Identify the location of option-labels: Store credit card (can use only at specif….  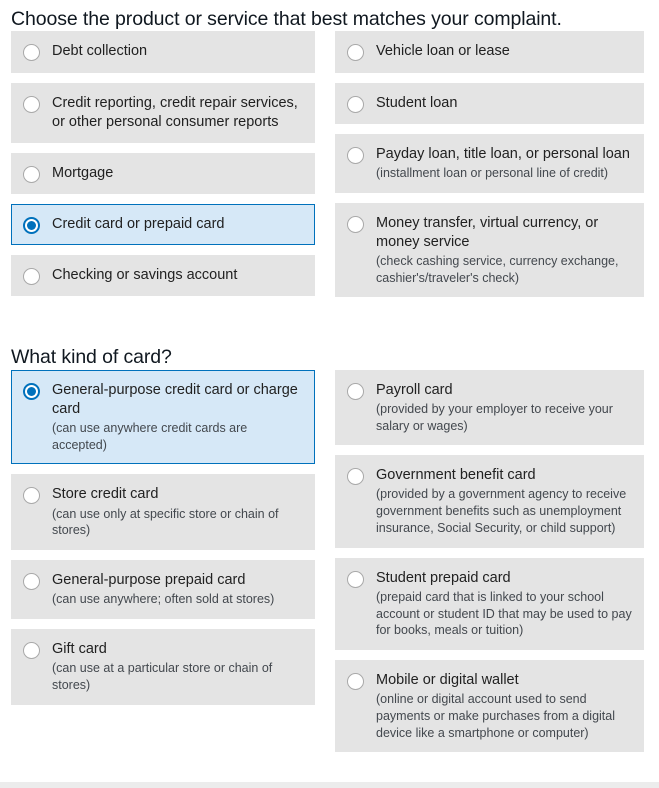
(178, 512).